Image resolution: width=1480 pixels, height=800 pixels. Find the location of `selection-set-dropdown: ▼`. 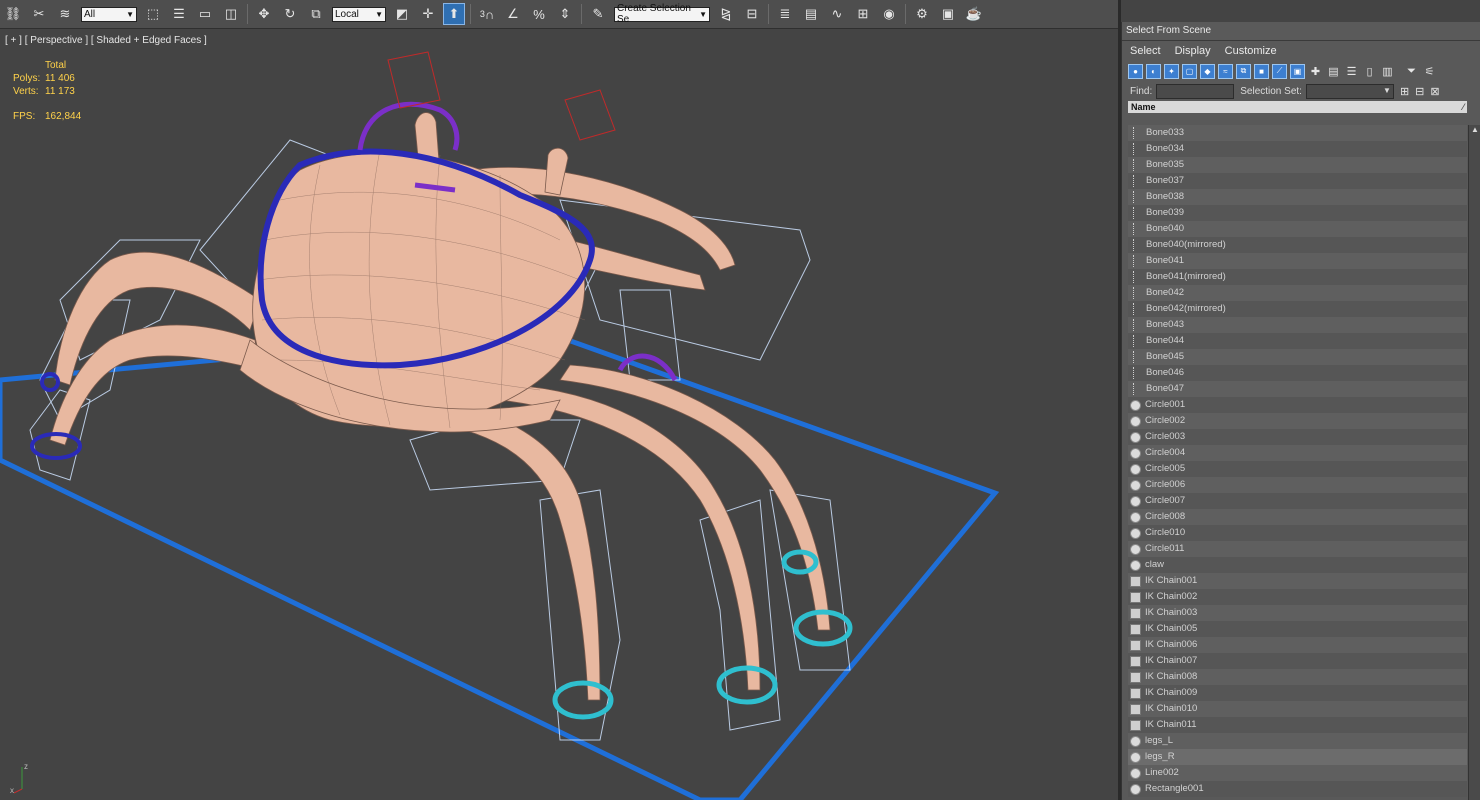

selection-set-dropdown: ▼ is located at coordinates (1349, 91).